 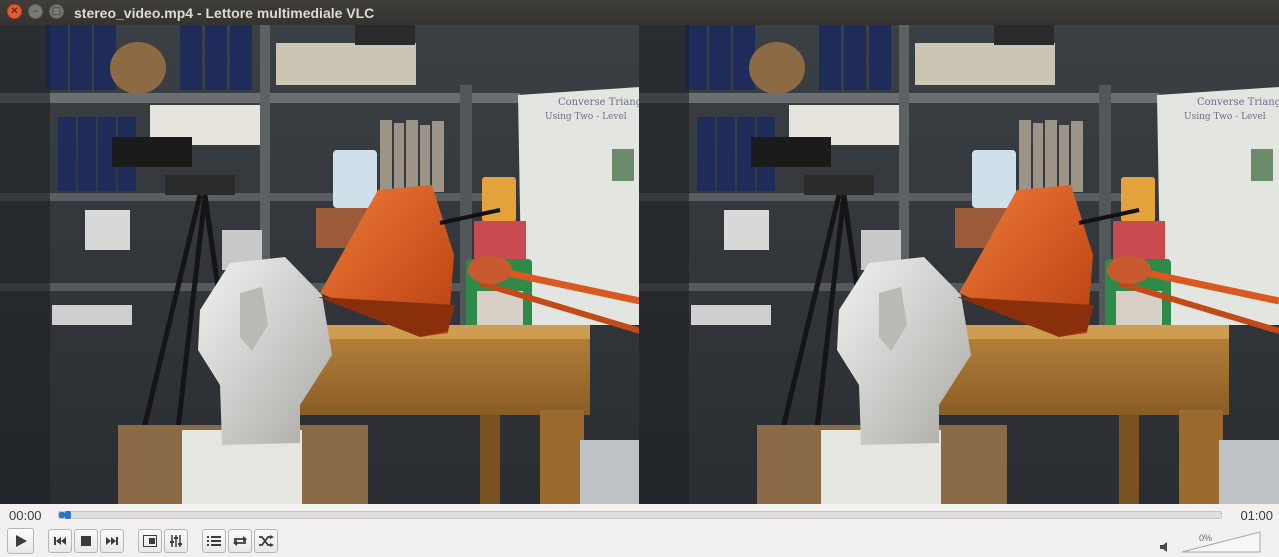 I want to click on extended-settings-button, so click(x=176, y=541).